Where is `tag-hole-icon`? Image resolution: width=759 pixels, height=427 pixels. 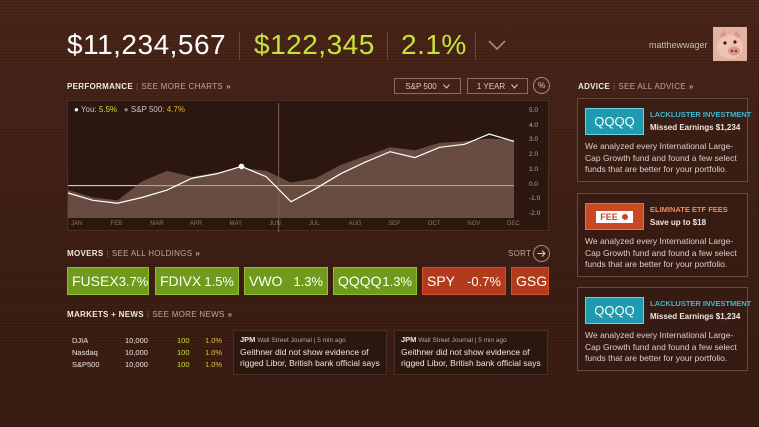 tag-hole-icon is located at coordinates (624, 216).